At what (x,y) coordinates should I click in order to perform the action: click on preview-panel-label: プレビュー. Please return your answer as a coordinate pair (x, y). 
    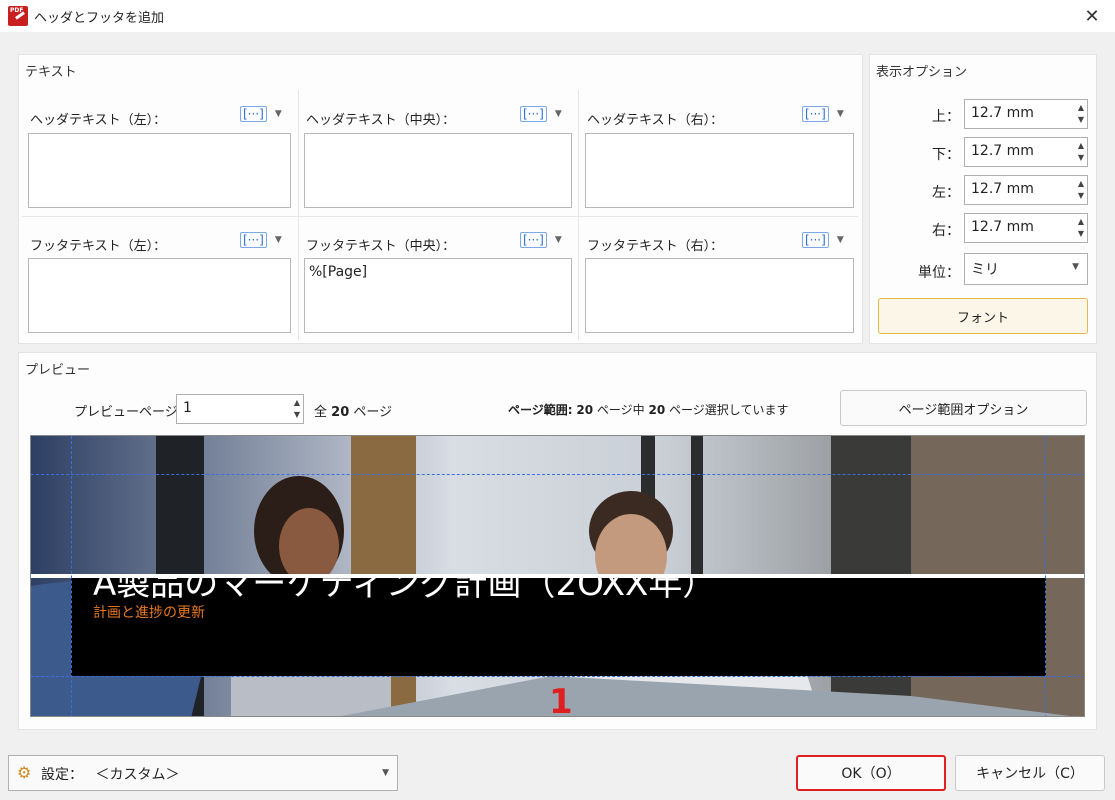
    Looking at the image, I should click on (58, 370).